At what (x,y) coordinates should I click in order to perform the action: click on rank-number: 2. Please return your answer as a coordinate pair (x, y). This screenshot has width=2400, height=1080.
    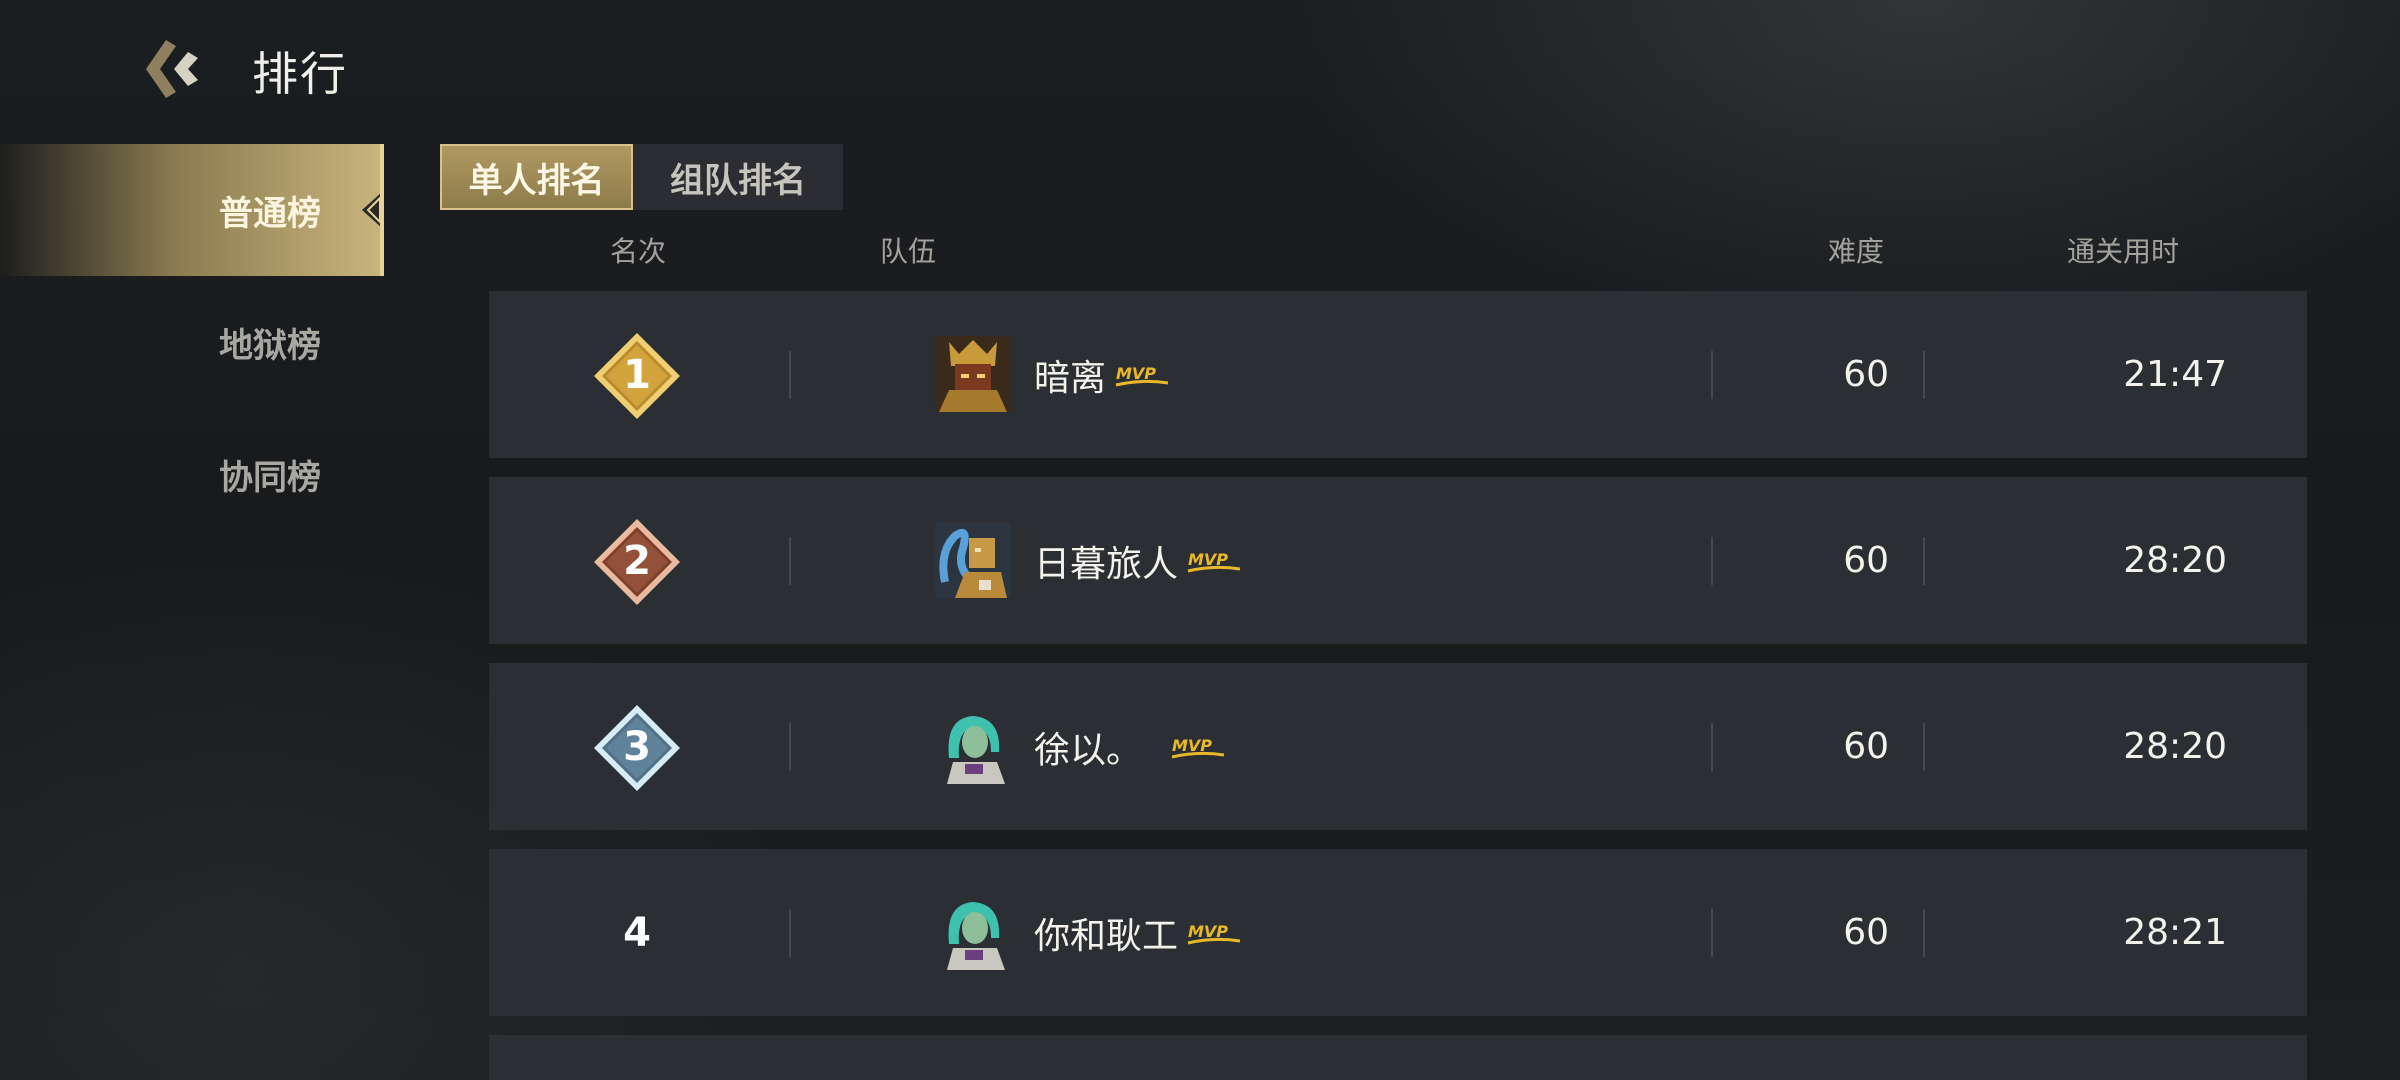
    Looking at the image, I should click on (637, 560).